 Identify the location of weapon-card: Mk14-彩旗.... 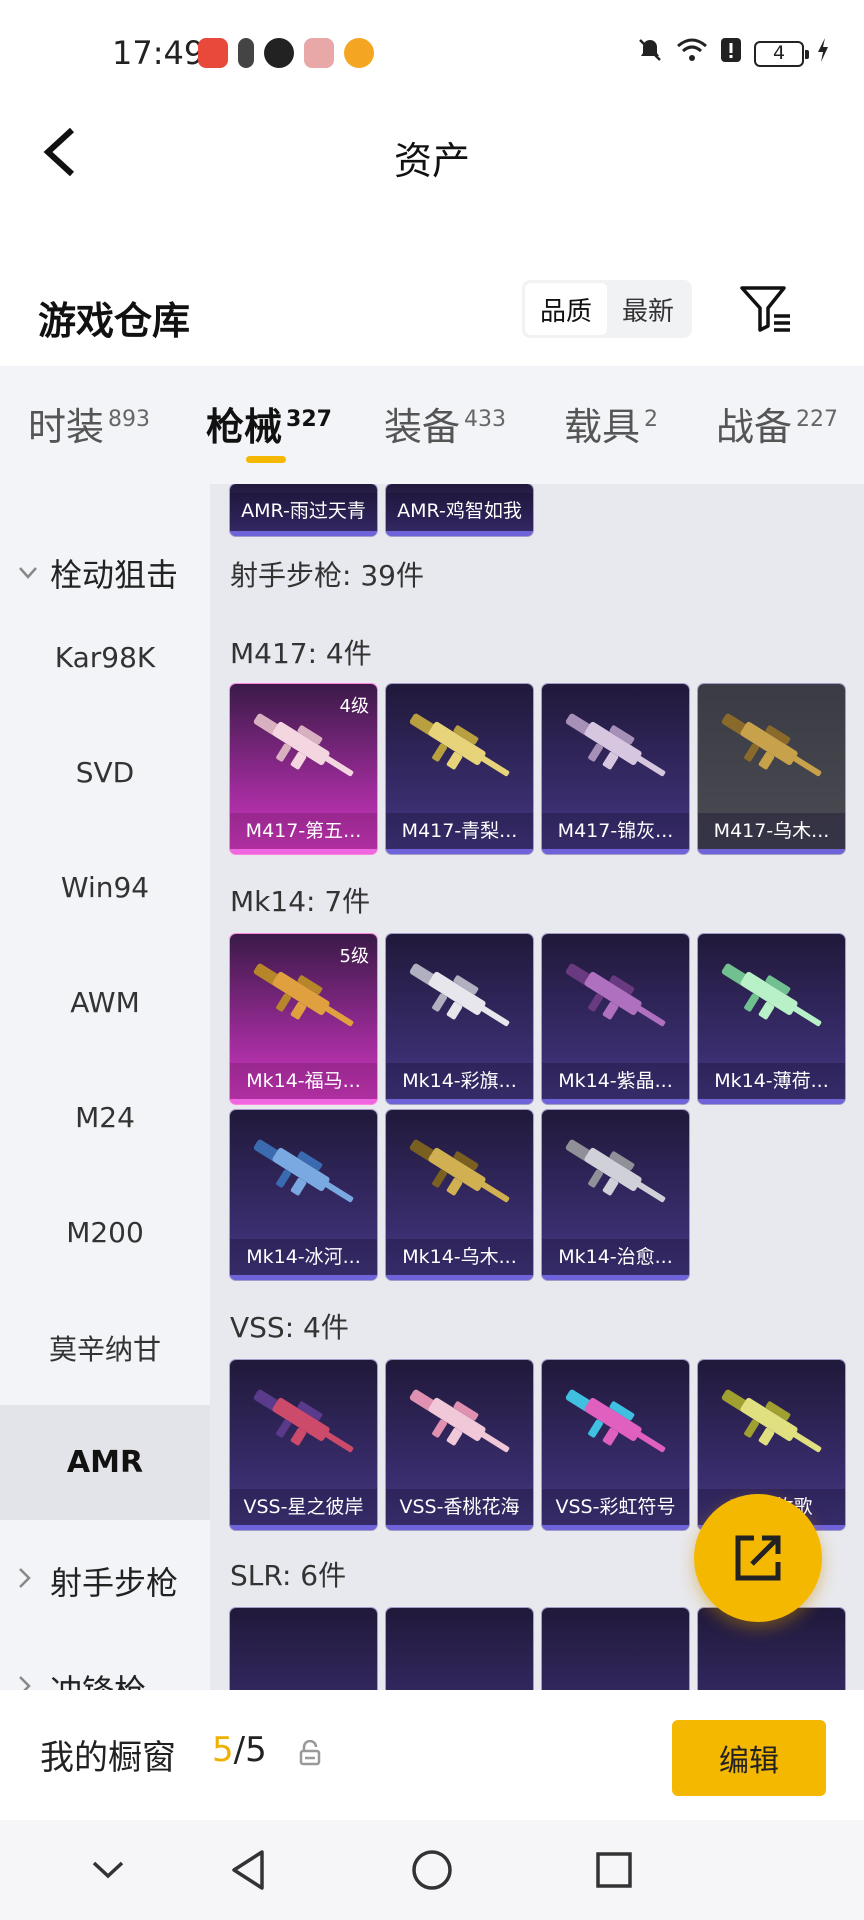
(459, 1019).